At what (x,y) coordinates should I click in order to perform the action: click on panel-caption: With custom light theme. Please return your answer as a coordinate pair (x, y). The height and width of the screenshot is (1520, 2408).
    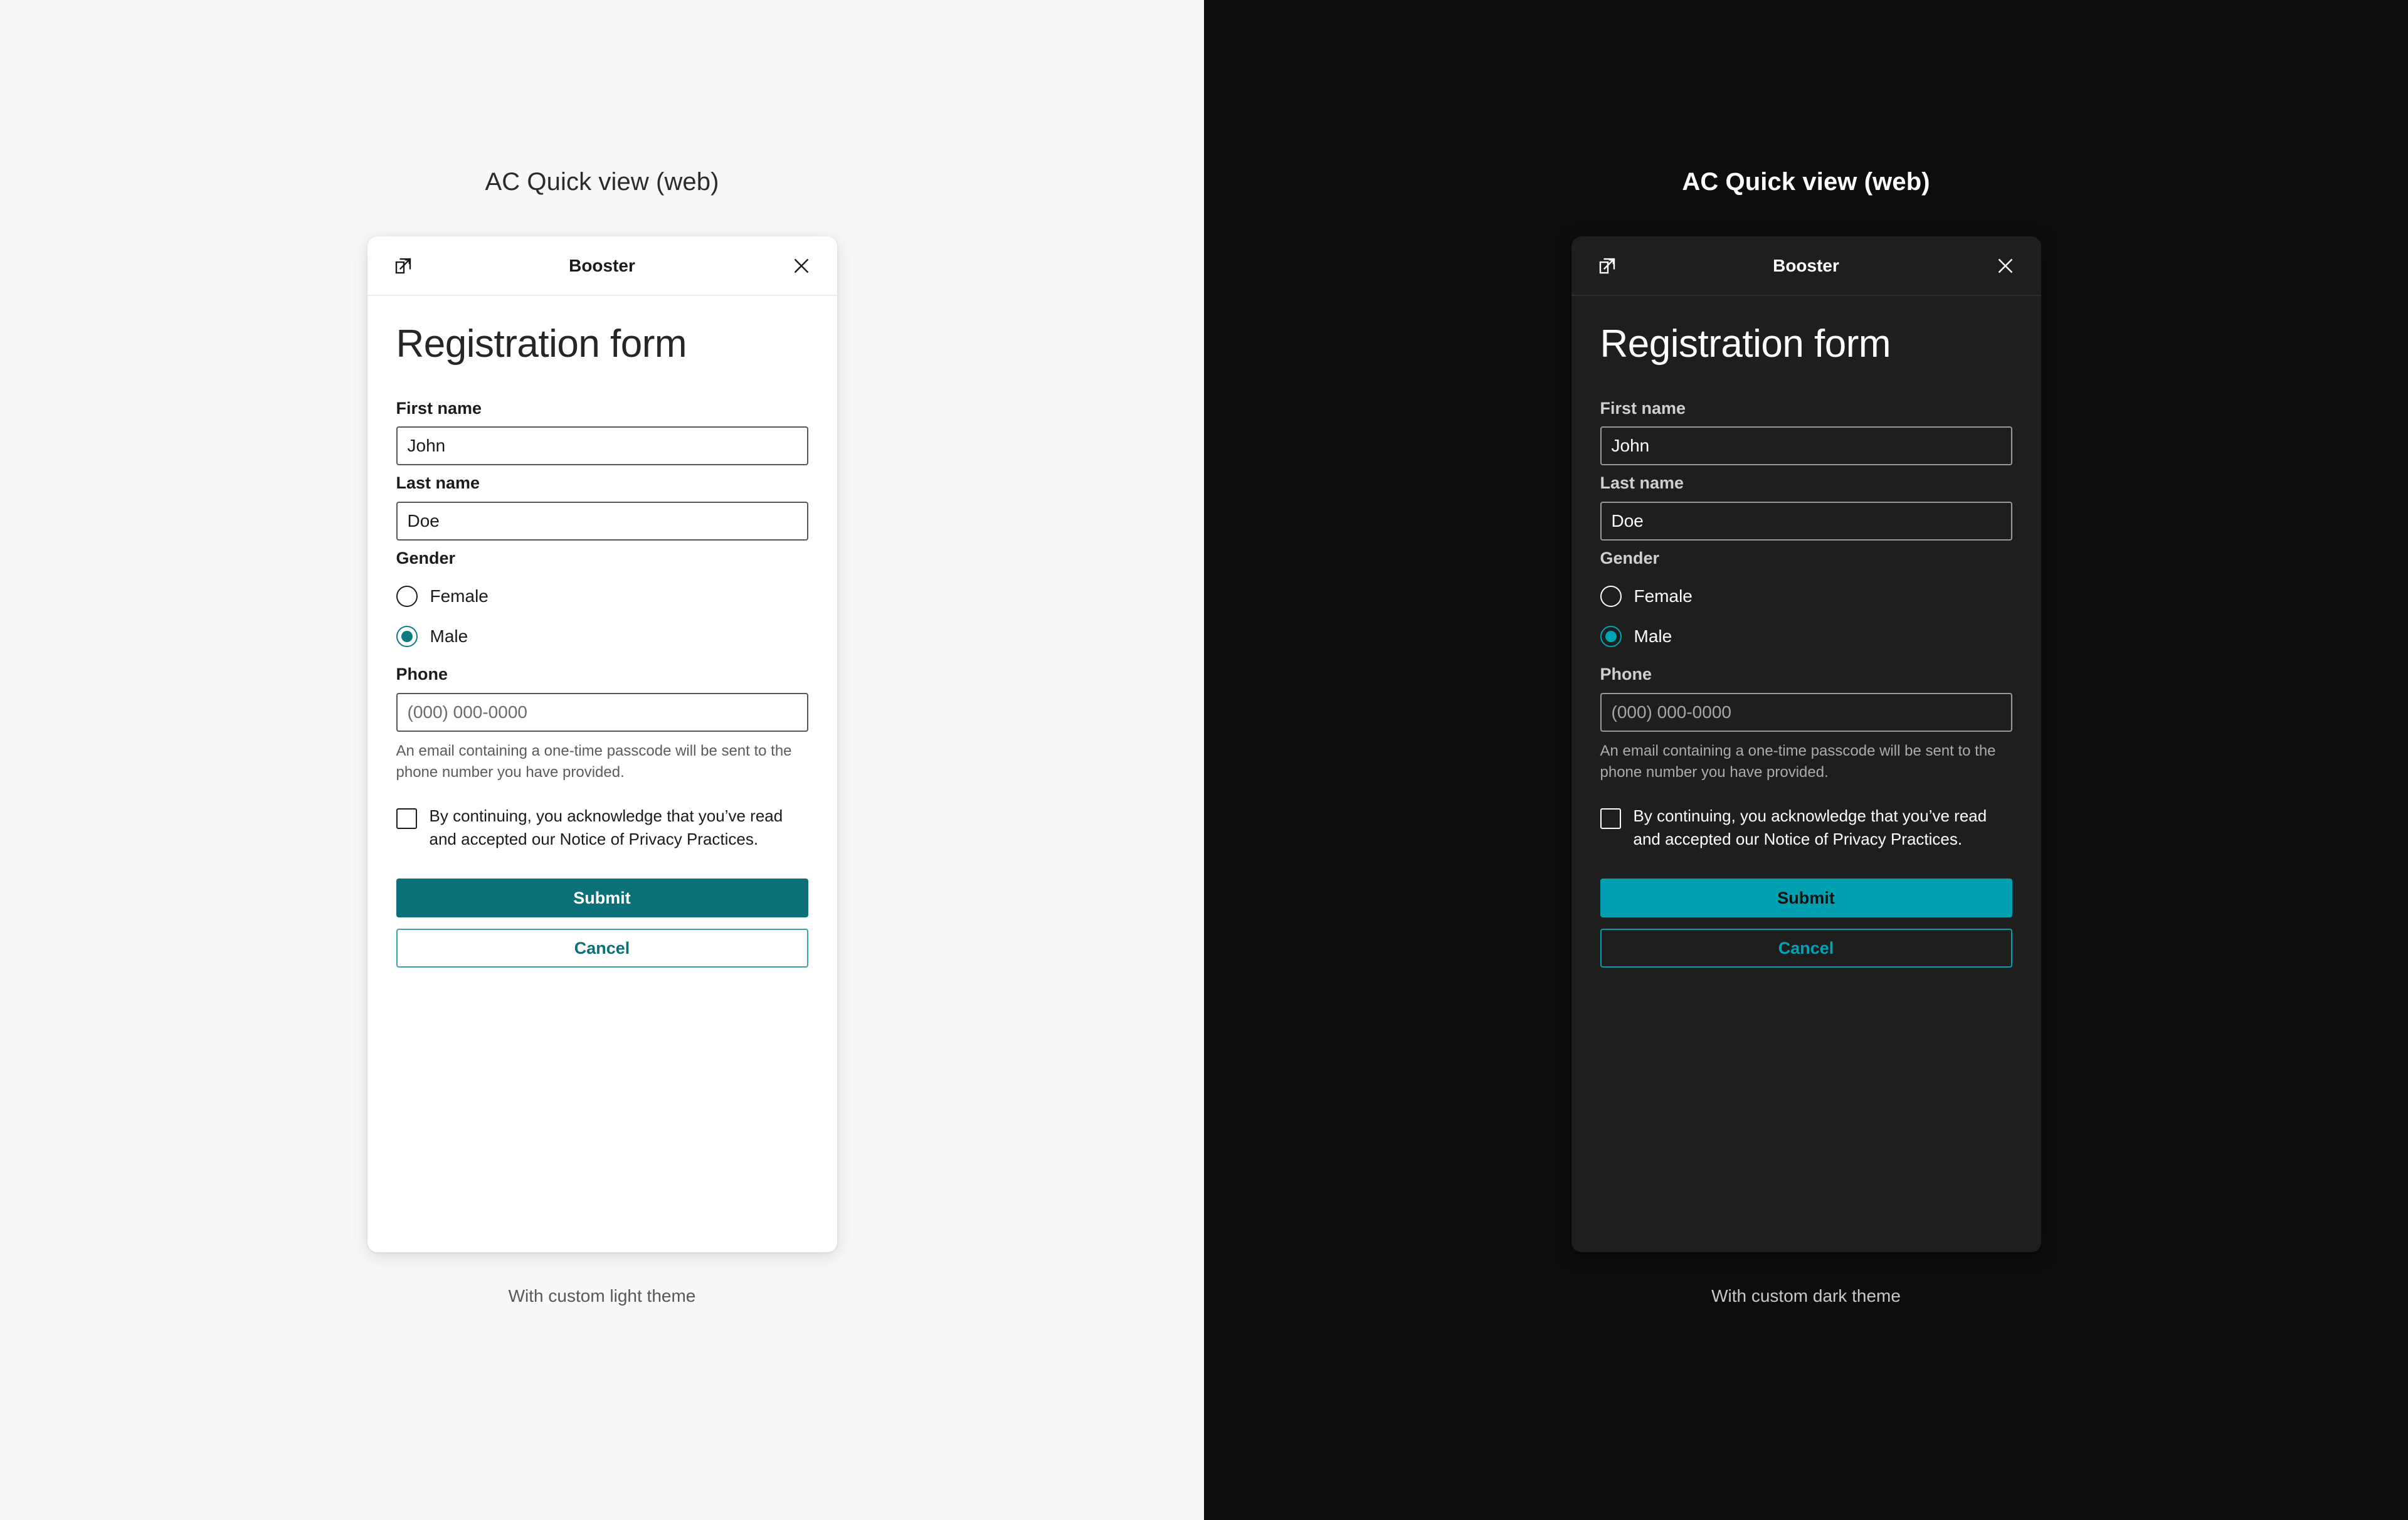
    Looking at the image, I should click on (602, 1296).